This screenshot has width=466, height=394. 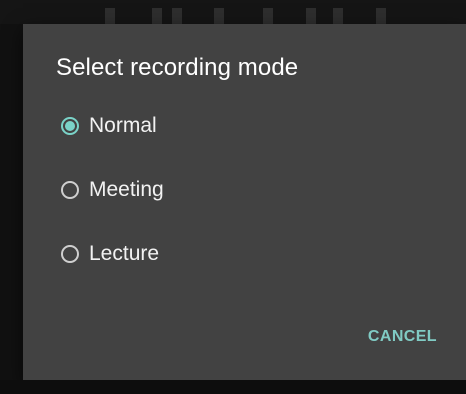 What do you see at coordinates (211, 190) in the screenshot?
I see `option-meeting: Meeting` at bounding box center [211, 190].